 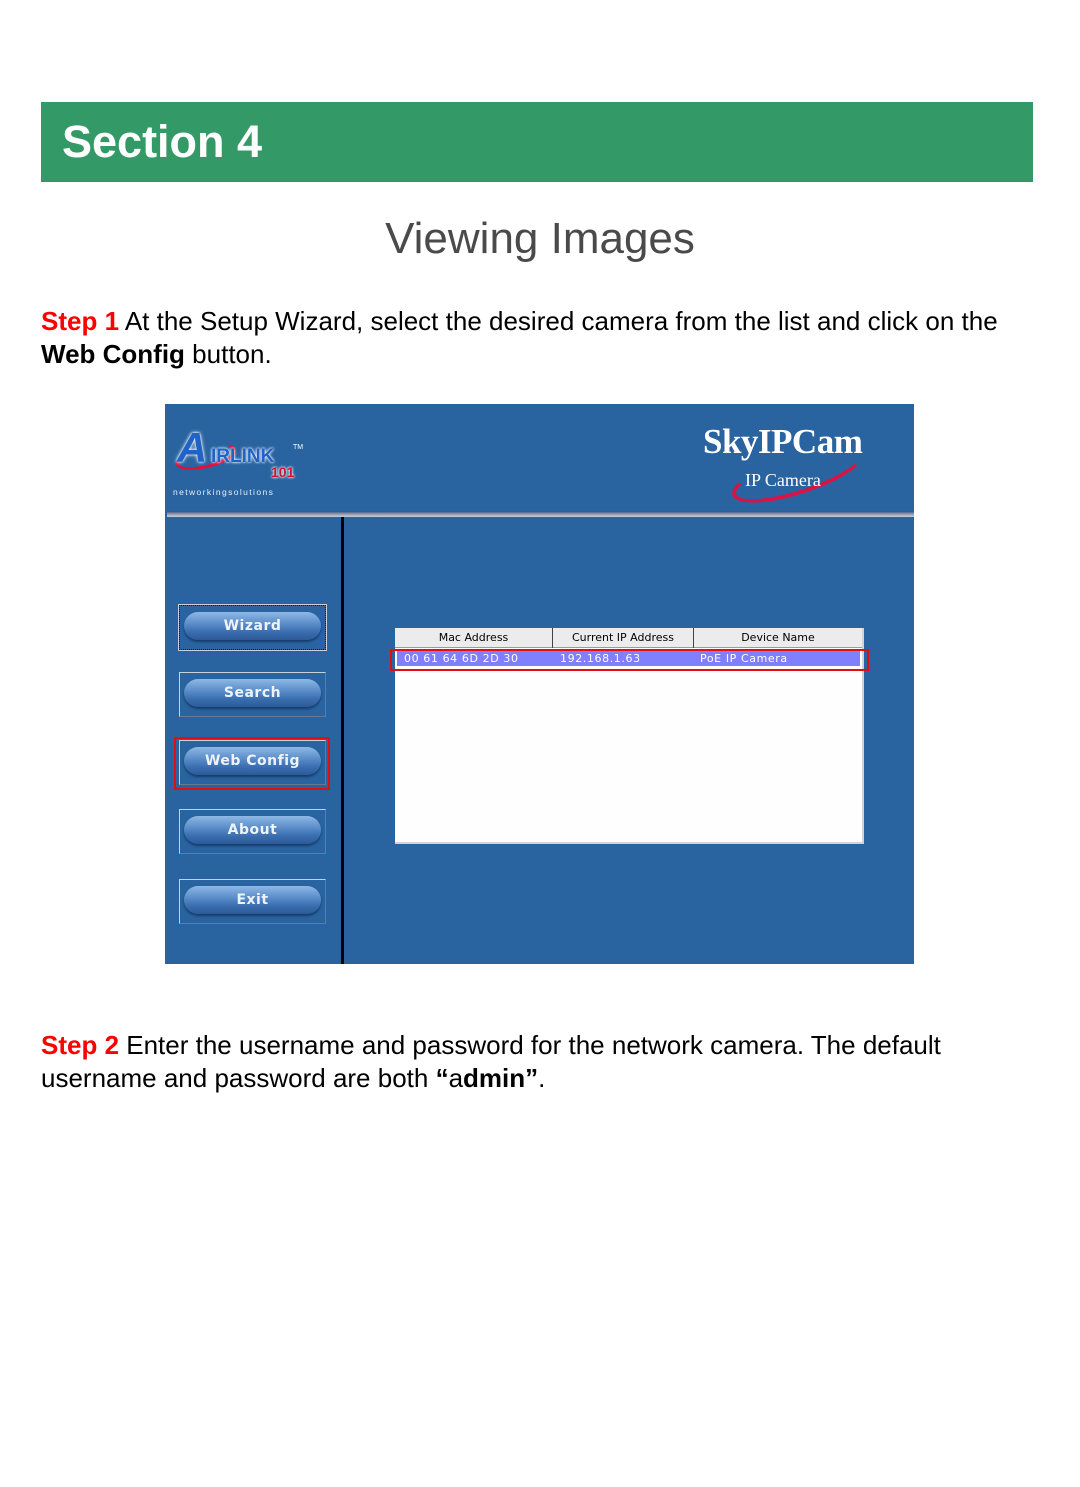 I want to click on web-config-highlight-box, so click(x=252, y=763).